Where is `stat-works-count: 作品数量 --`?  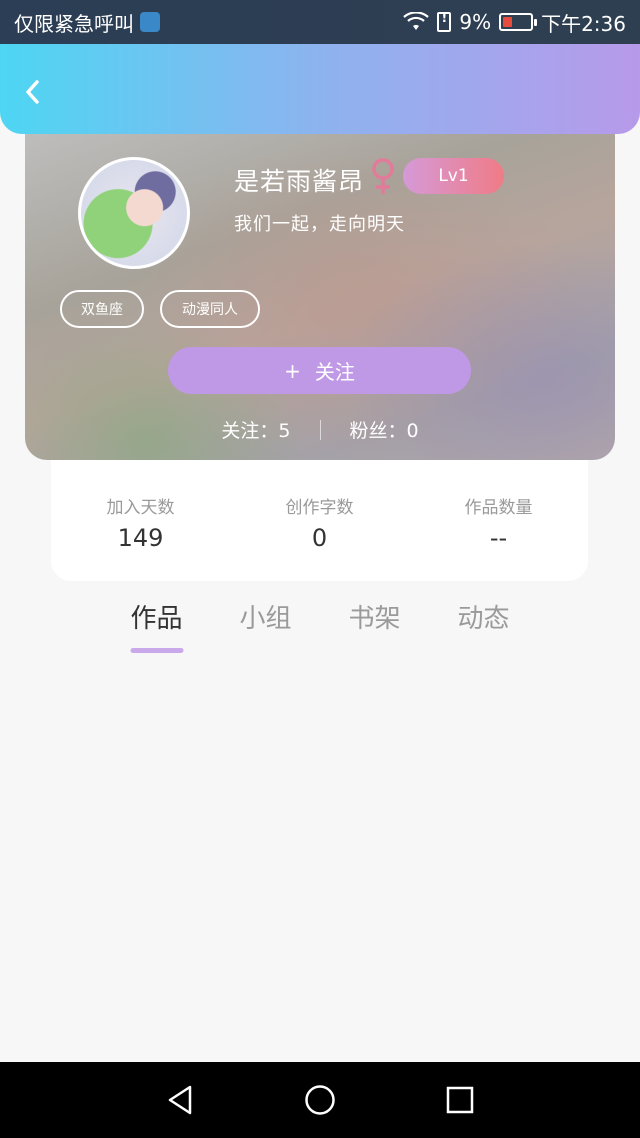 stat-works-count: 作品数量 -- is located at coordinates (498, 520).